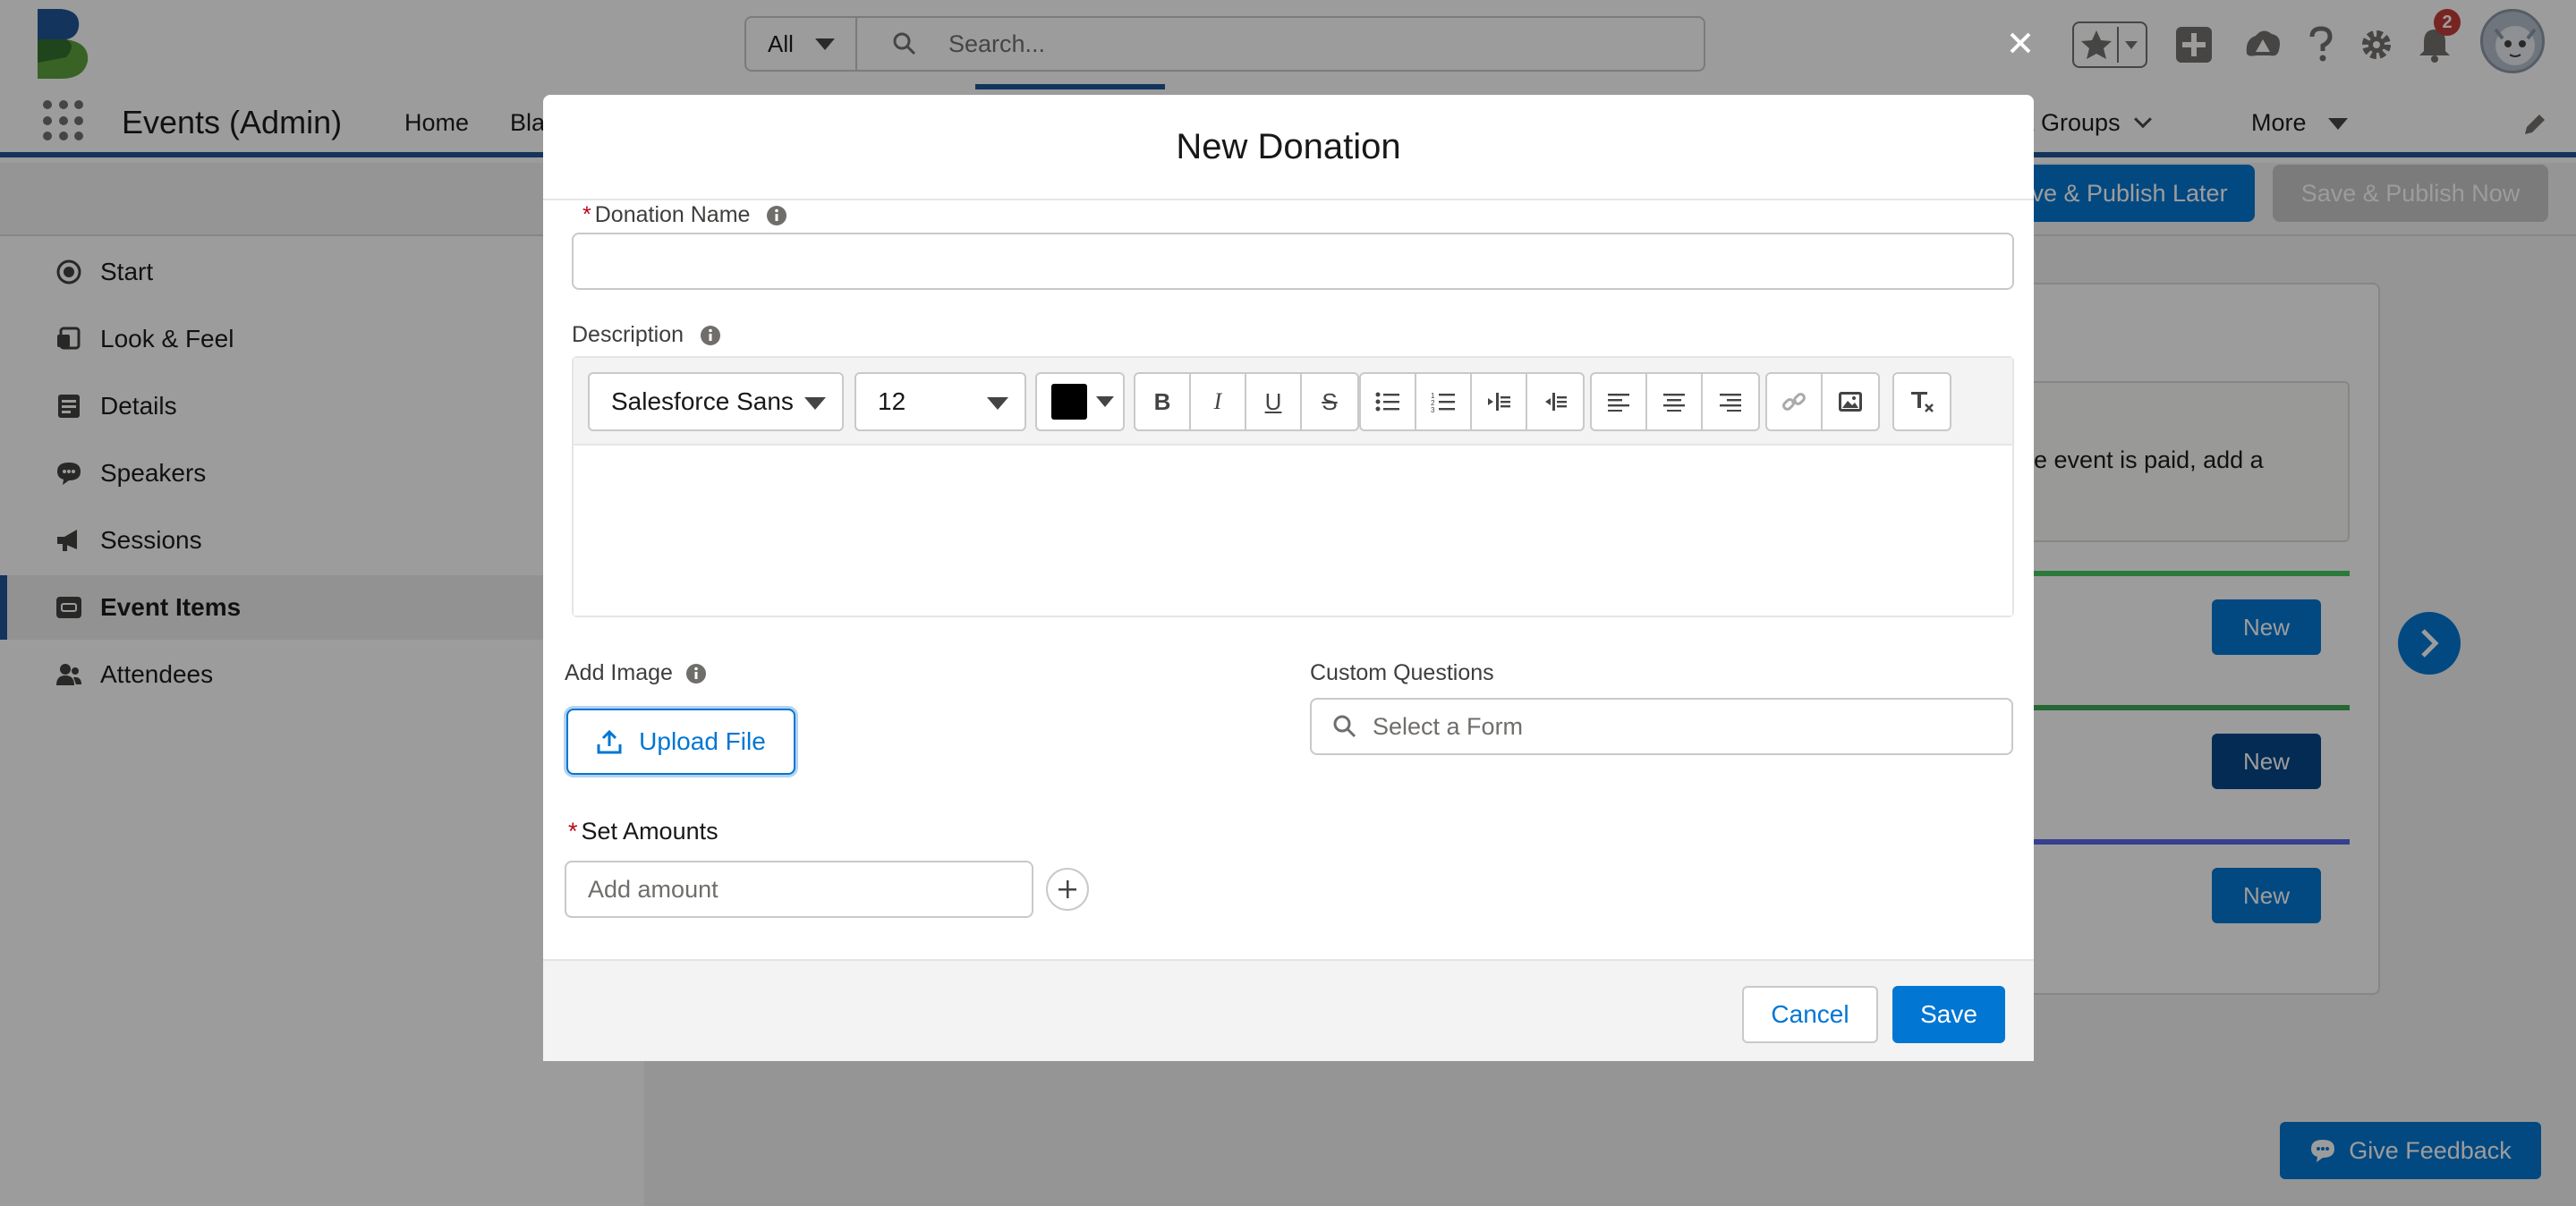  Describe the element at coordinates (1274, 401) in the screenshot. I see `underline-button: U` at that location.